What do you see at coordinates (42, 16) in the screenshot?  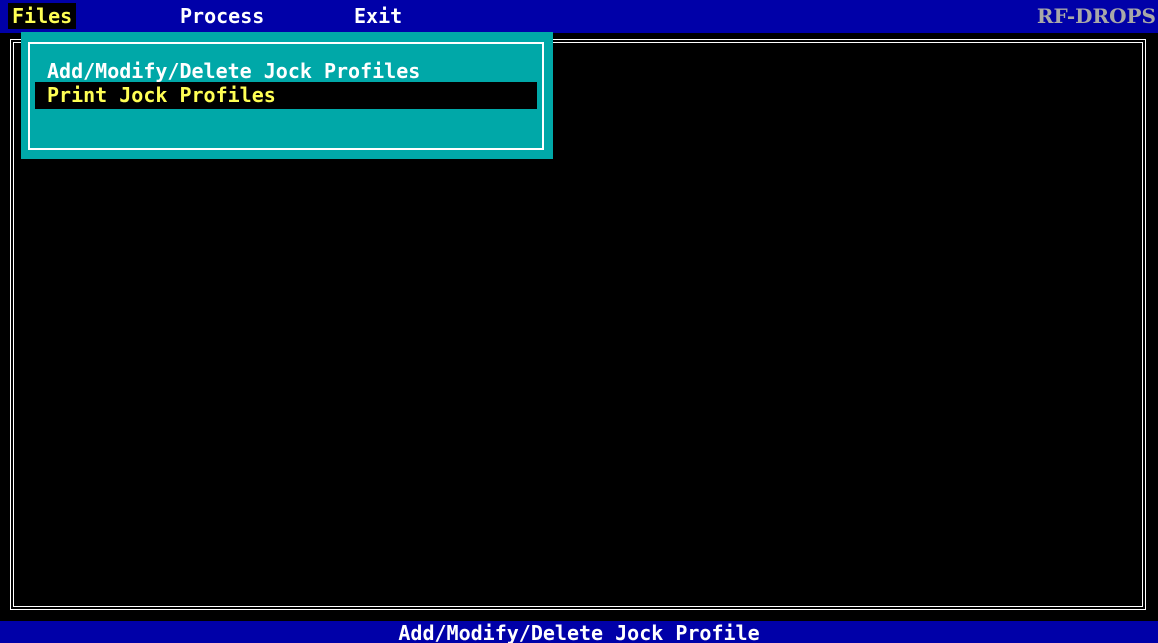 I see `menu-files: Files` at bounding box center [42, 16].